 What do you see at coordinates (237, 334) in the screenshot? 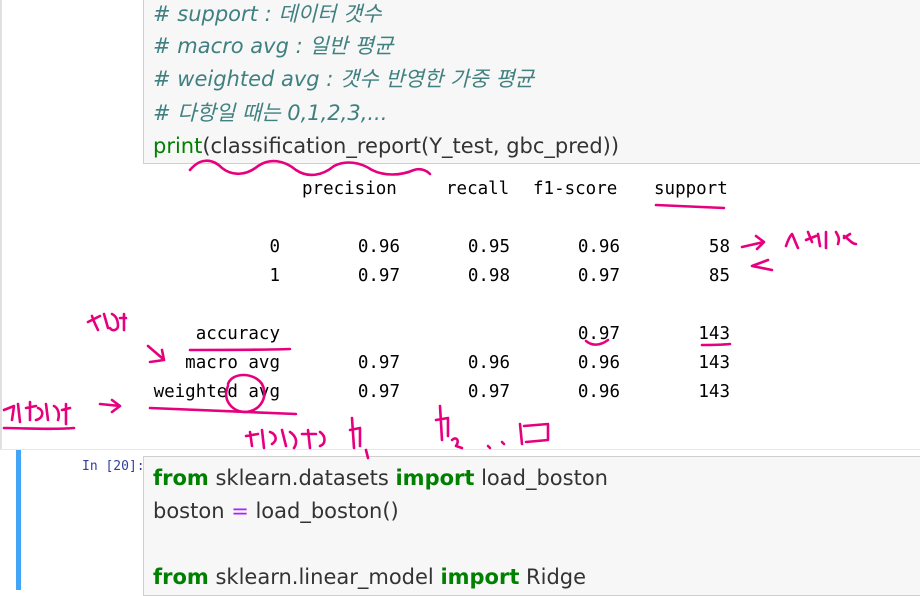
I see `row-label: accuracy` at bounding box center [237, 334].